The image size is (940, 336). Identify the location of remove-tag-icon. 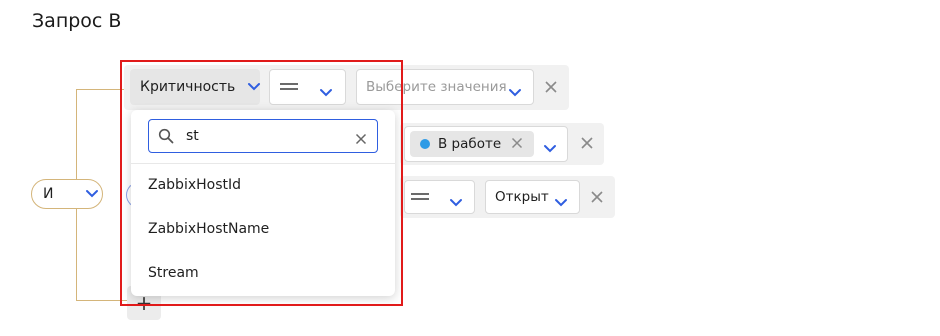
(517, 143).